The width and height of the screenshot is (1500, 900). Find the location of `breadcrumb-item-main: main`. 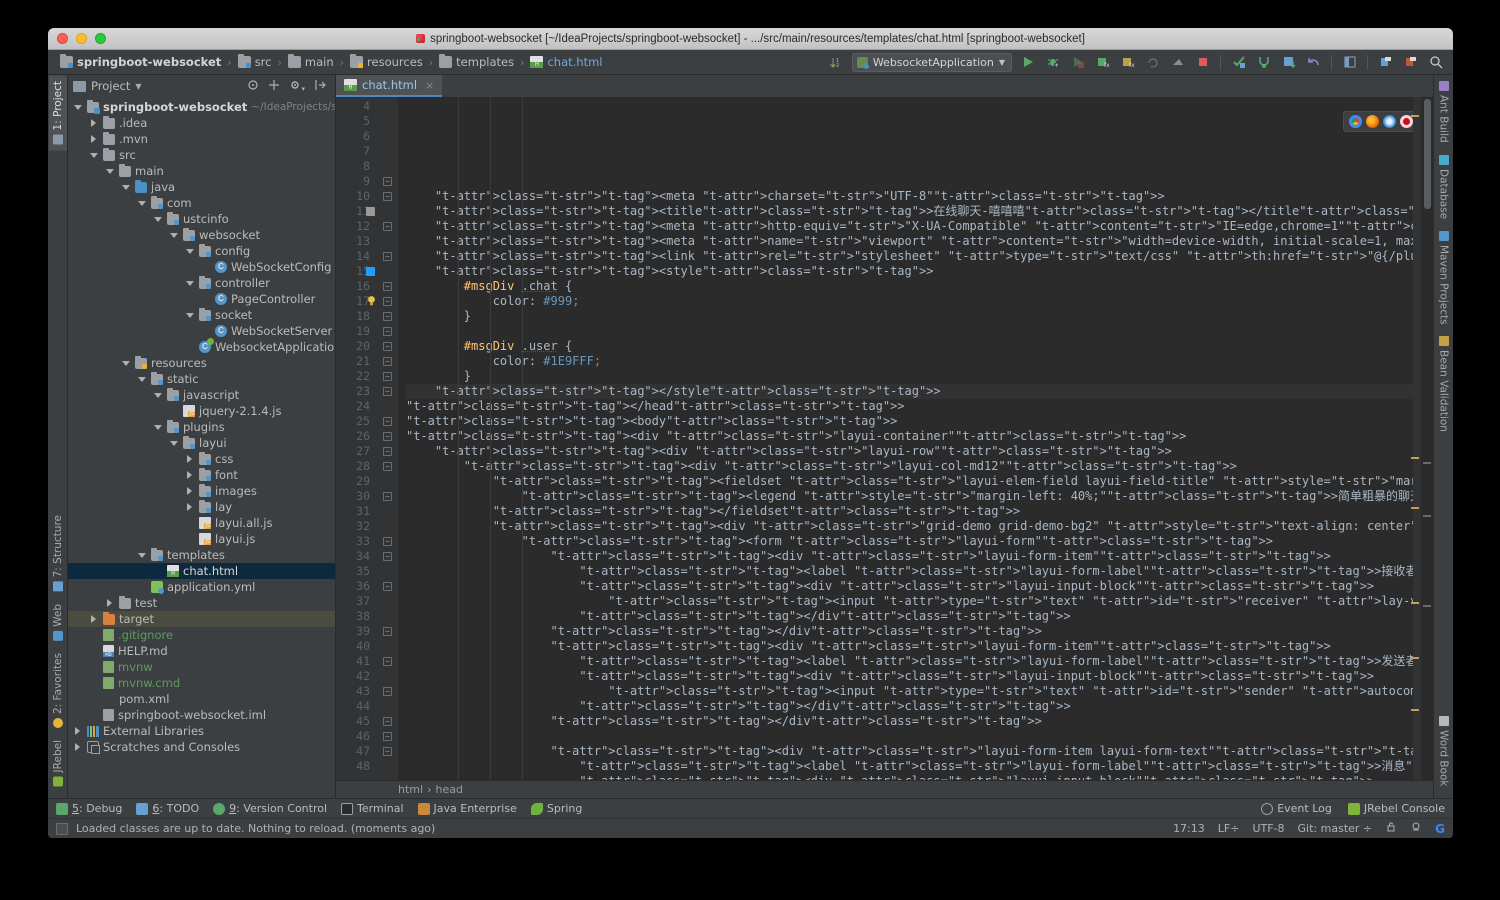

breadcrumb-item-main: main is located at coordinates (311, 61).